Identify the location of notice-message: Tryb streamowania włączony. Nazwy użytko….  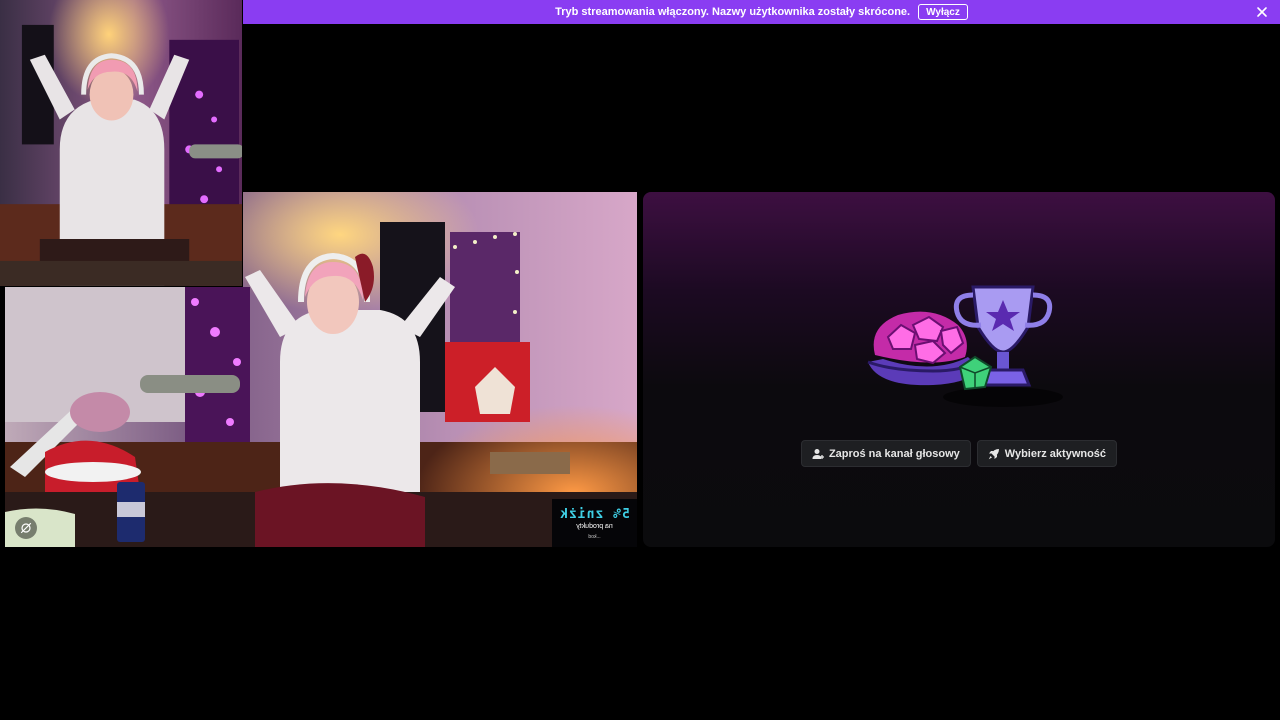
(733, 12).